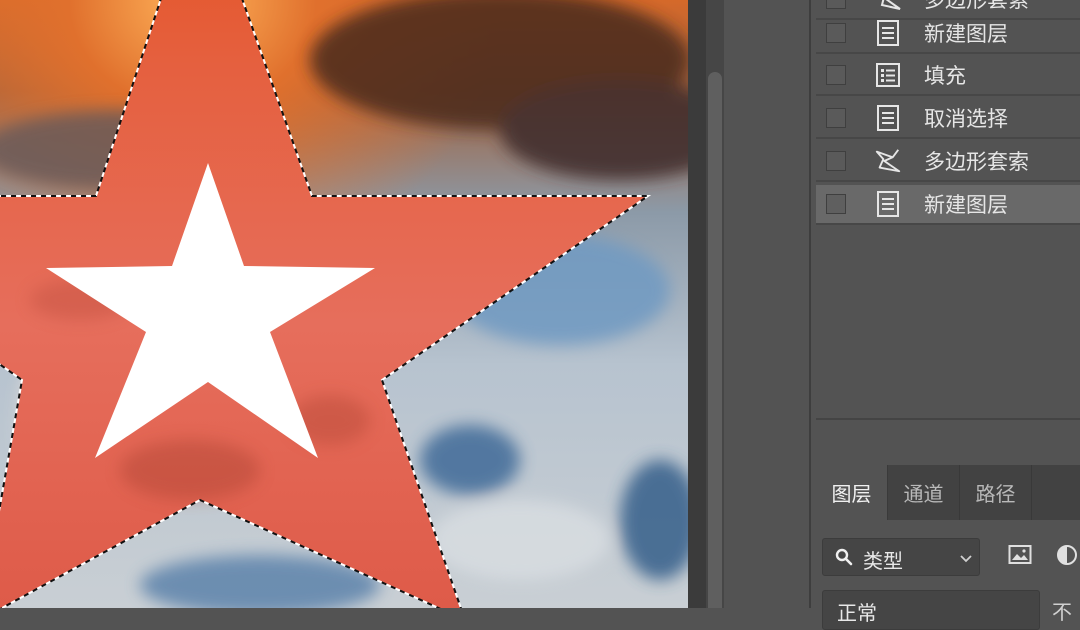  I want to click on history-item-label: 填充, so click(945, 76).